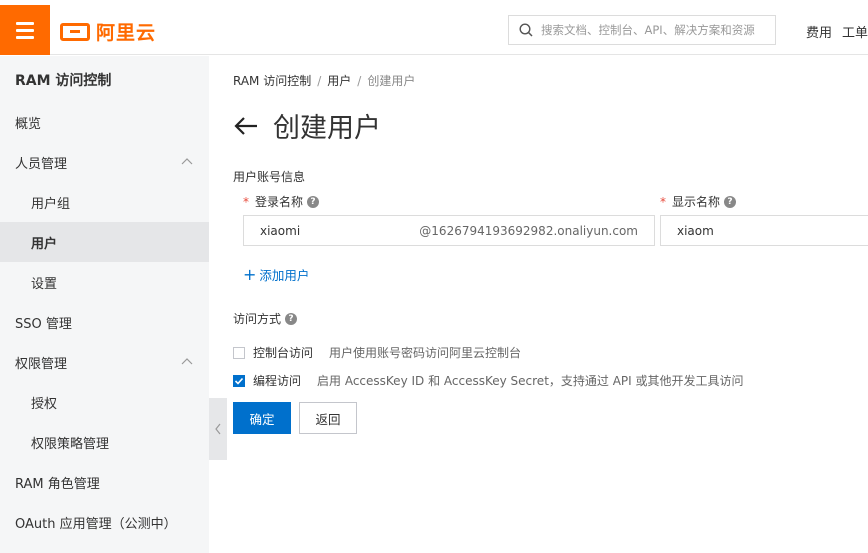 The width and height of the screenshot is (868, 553). Describe the element at coordinates (425, 353) in the screenshot. I see `console-access-desc: 用户使用账号密码访问阿里云控制台` at that location.